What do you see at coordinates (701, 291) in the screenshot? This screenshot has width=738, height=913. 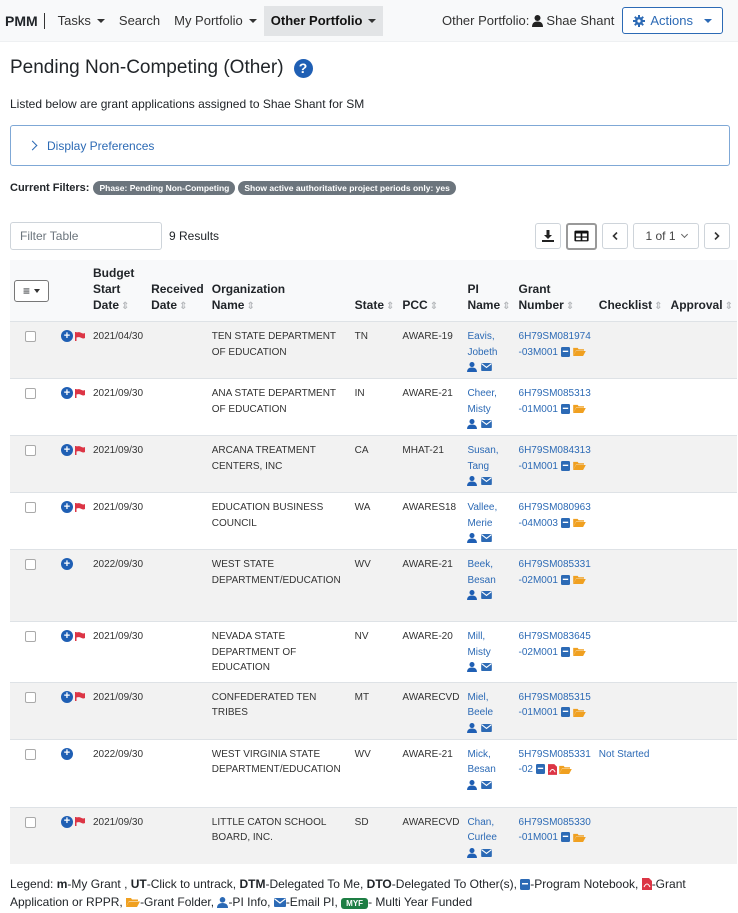 I see `column-header-approval: Approval ⇕` at bounding box center [701, 291].